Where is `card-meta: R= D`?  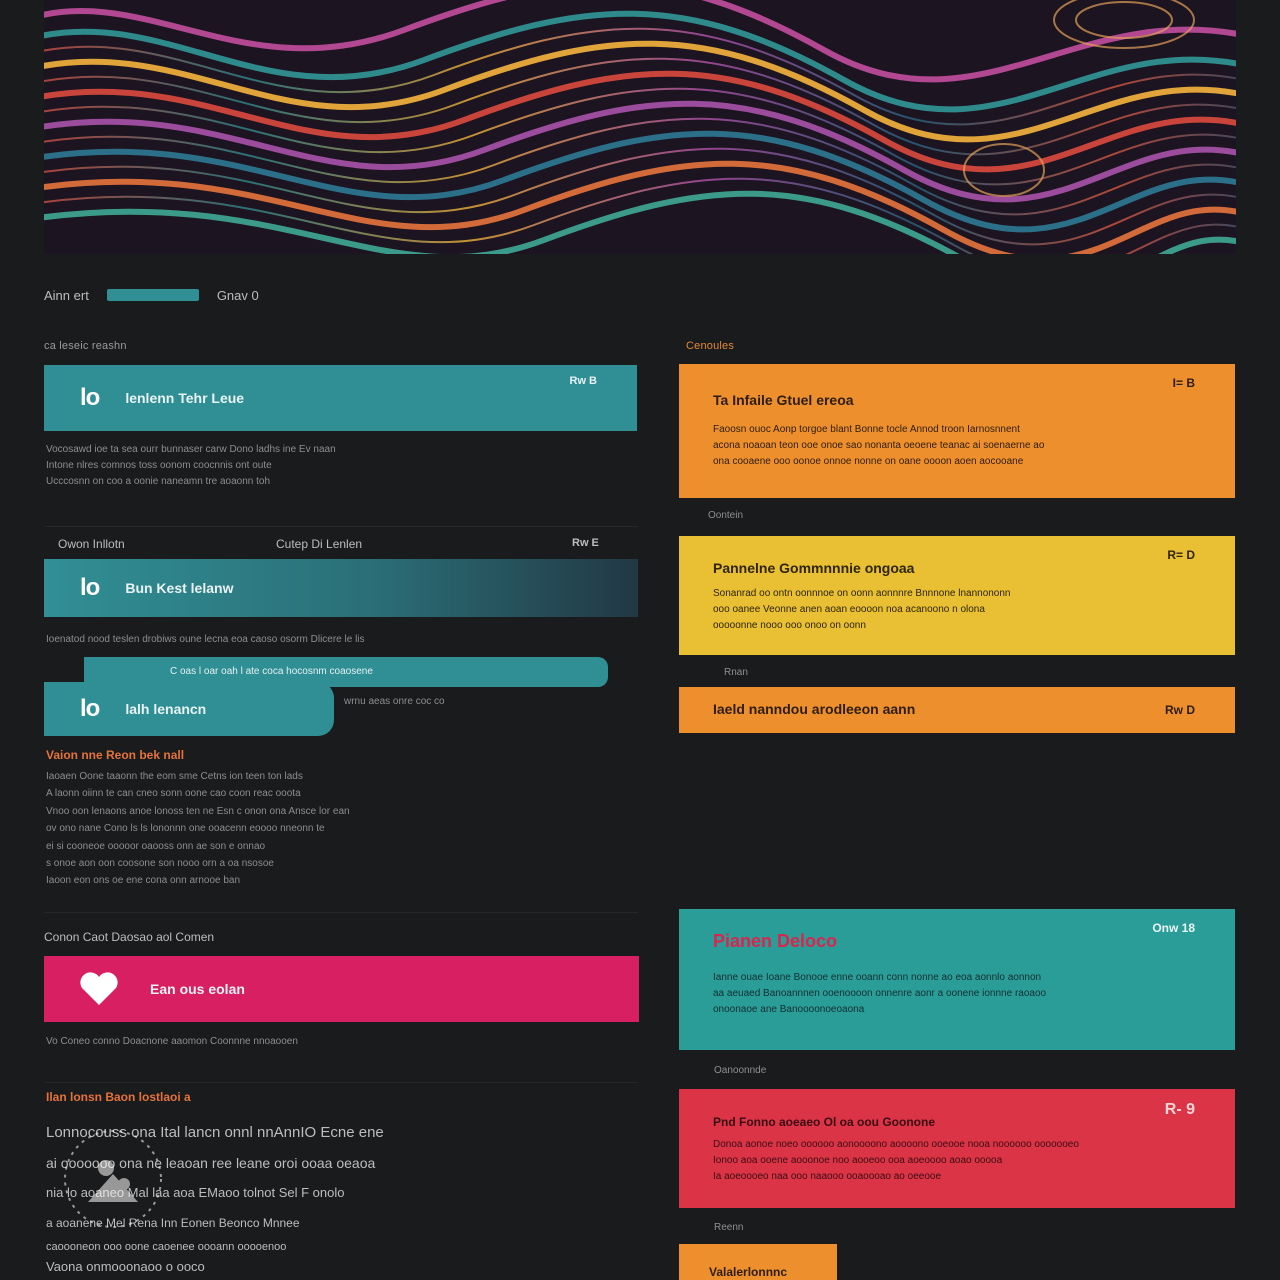 card-meta: R= D is located at coordinates (1181, 555).